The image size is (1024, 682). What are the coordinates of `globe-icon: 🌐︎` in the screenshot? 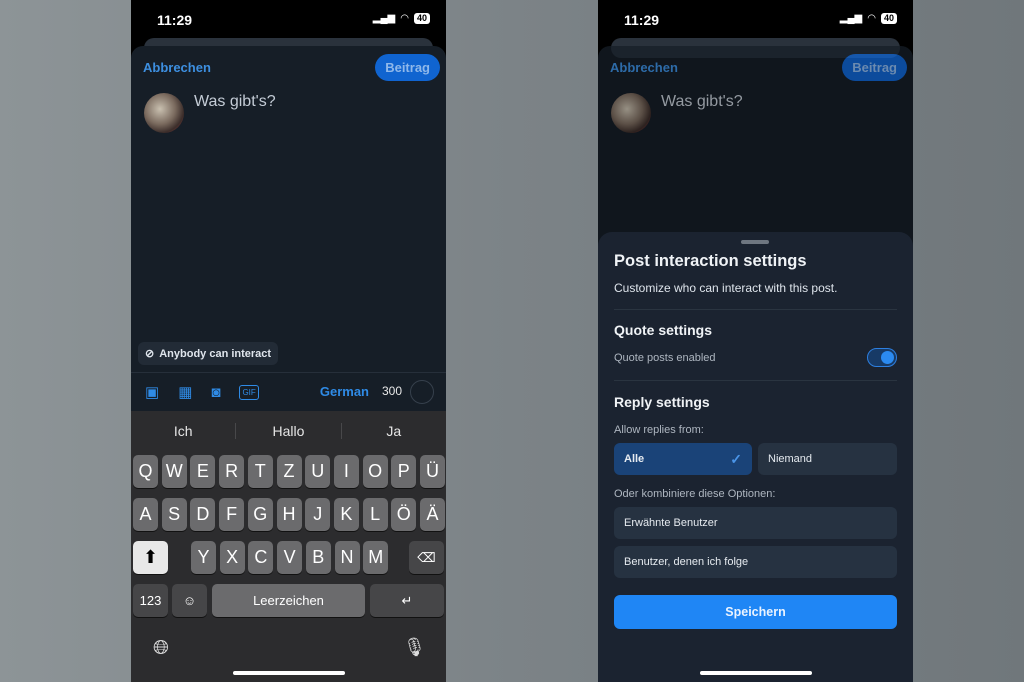 It's located at (161, 648).